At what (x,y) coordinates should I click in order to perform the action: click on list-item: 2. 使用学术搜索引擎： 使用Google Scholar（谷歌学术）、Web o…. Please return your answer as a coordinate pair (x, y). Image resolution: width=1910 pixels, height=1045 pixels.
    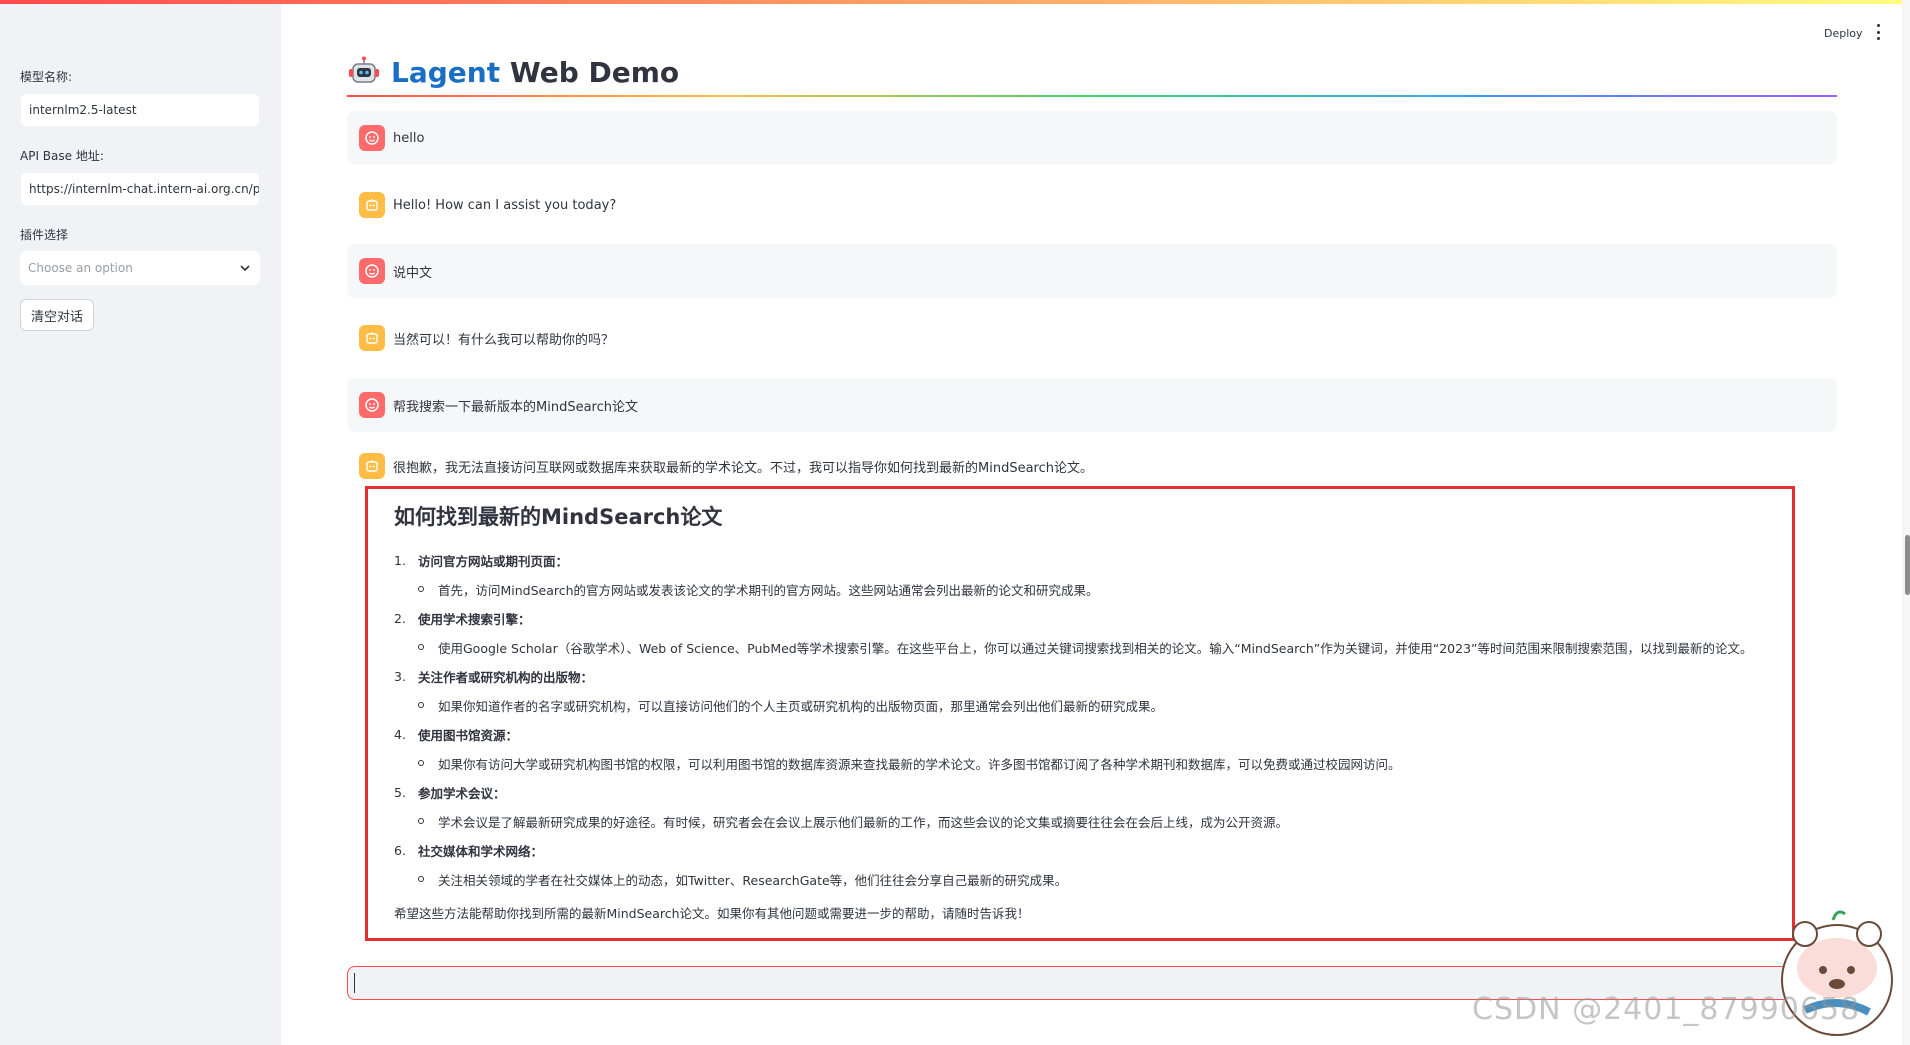
    Looking at the image, I should click on (1083, 636).